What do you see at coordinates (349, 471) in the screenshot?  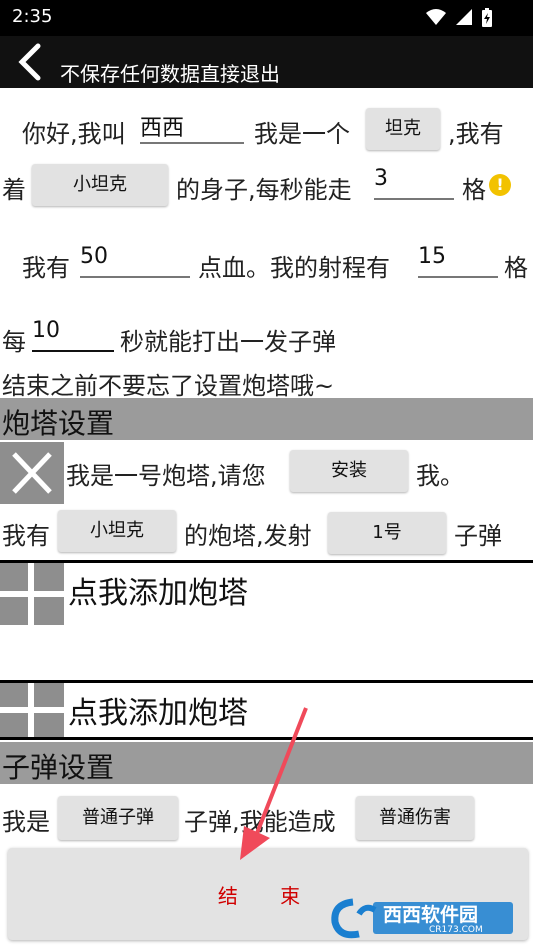 I see `install-button: 安装` at bounding box center [349, 471].